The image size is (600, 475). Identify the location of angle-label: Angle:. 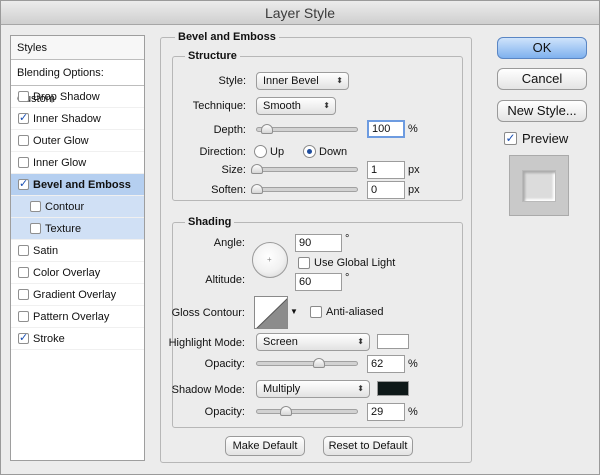
(229, 243).